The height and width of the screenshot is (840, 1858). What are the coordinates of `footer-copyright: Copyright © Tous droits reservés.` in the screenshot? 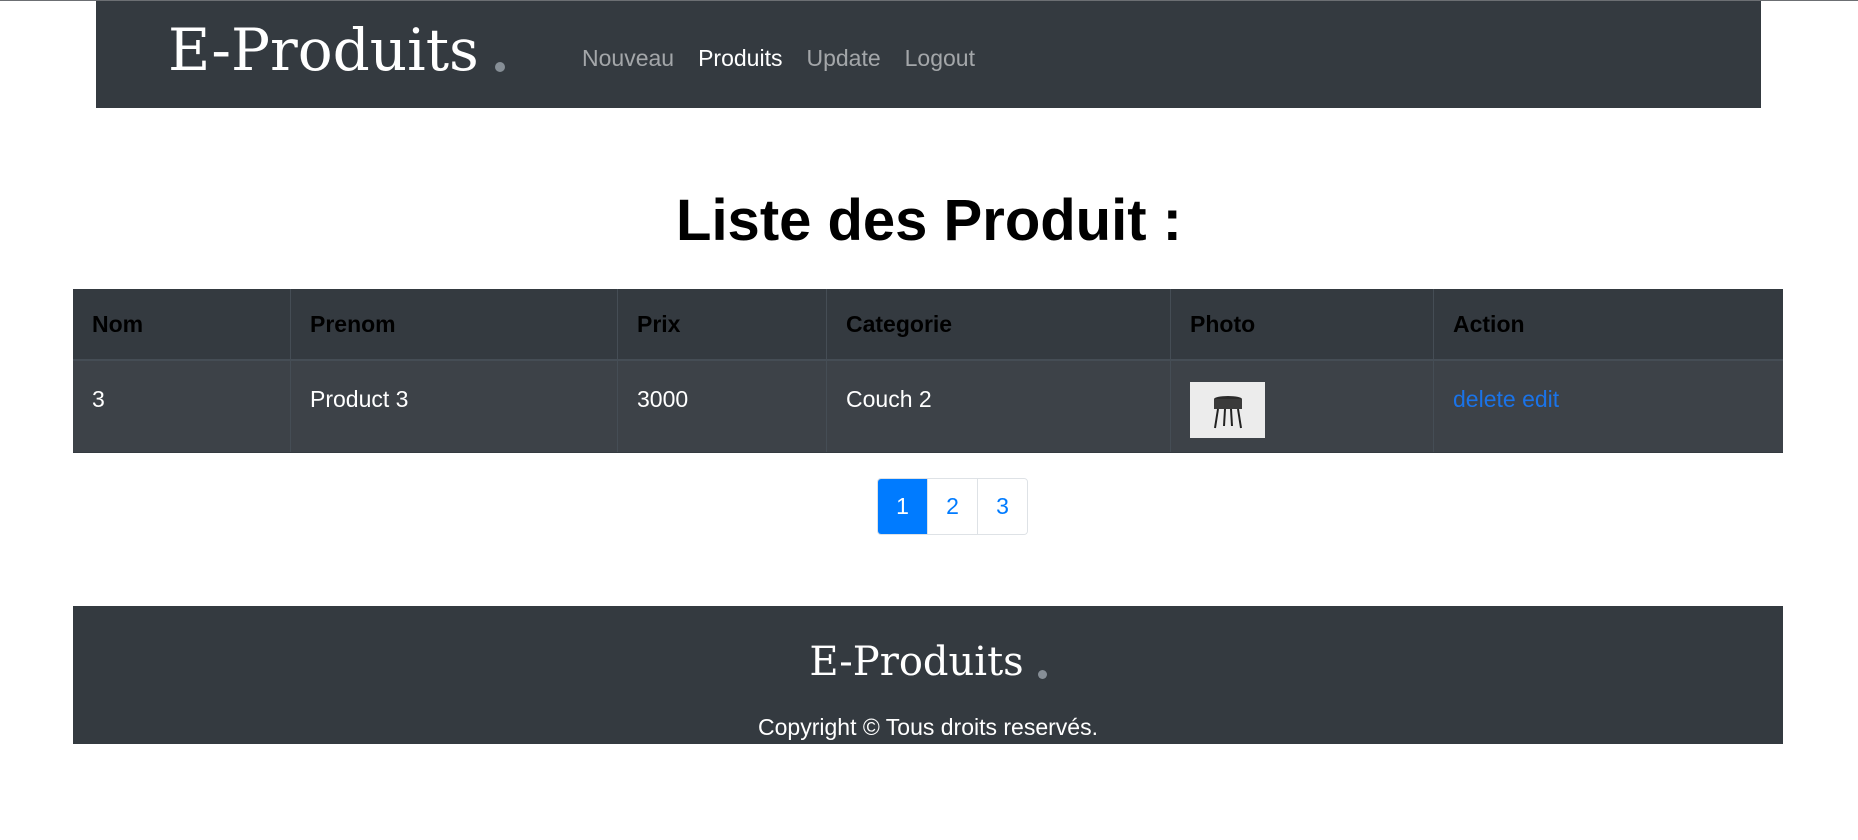 It's located at (928, 727).